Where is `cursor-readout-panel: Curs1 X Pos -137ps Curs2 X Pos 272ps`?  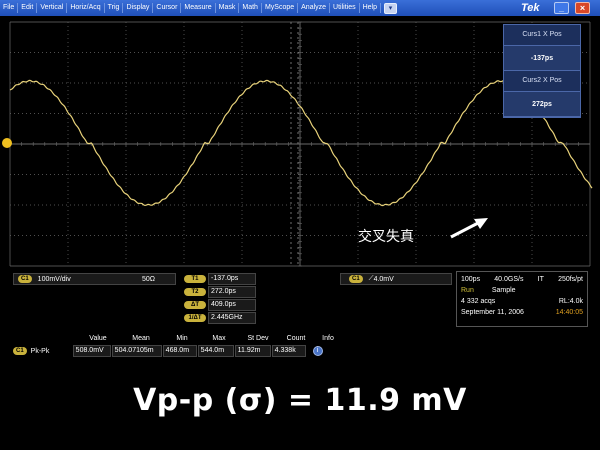 cursor-readout-panel: Curs1 X Pos -137ps Curs2 X Pos 272ps is located at coordinates (542, 71).